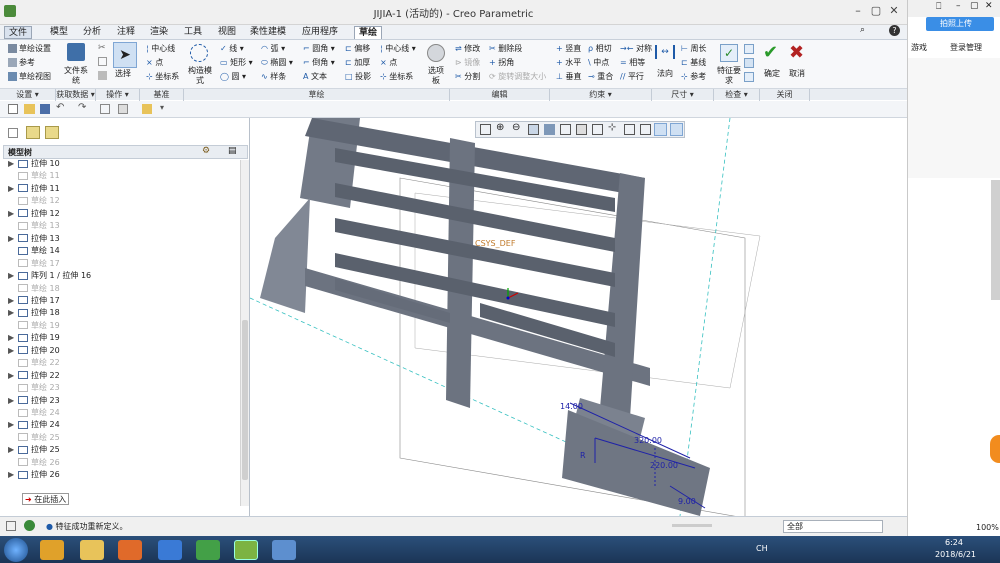 The image size is (1000, 563). What do you see at coordinates (13, 133) in the screenshot?
I see `tree-toggle-icon` at bounding box center [13, 133].